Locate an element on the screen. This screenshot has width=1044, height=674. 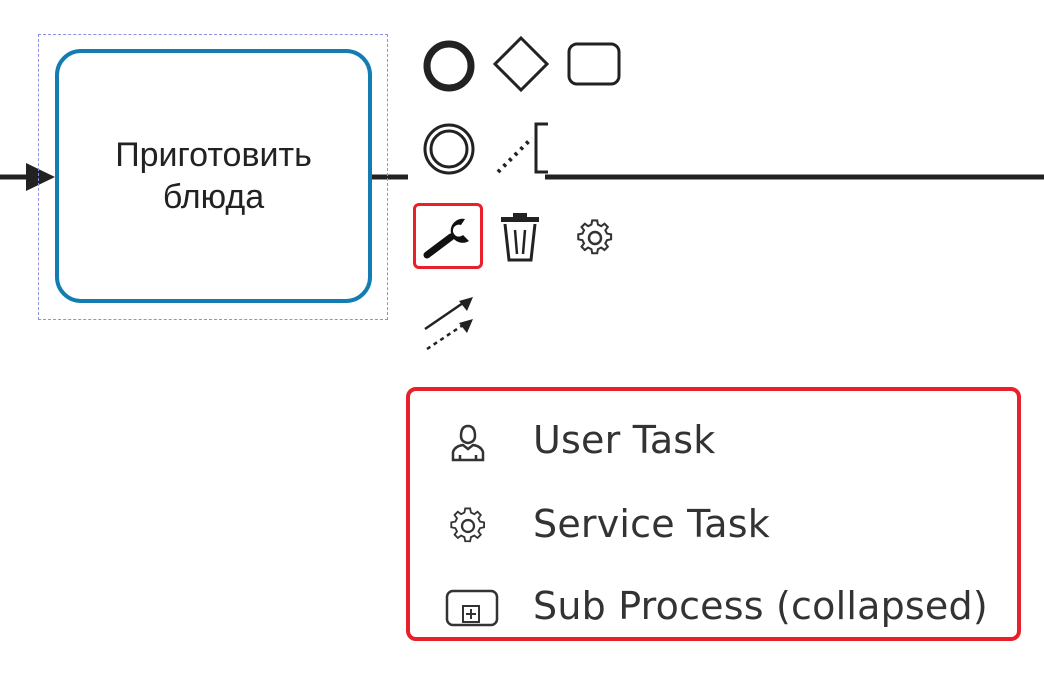
append-service-task-button is located at coordinates (595, 238).